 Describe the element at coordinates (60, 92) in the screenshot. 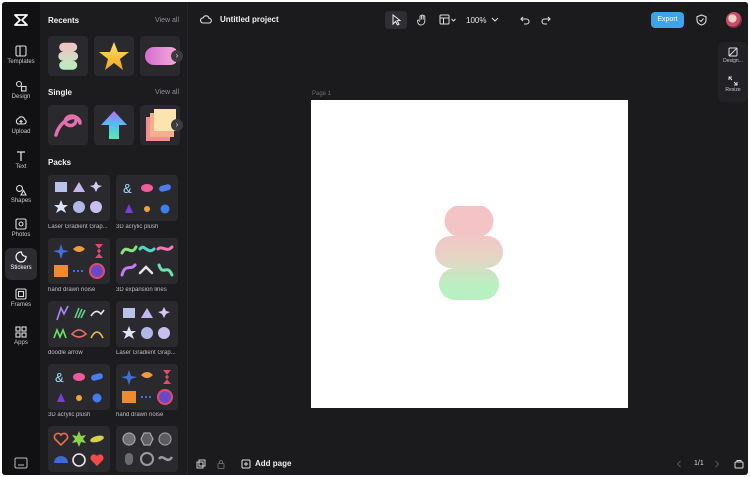

I see `single-title: Single` at that location.